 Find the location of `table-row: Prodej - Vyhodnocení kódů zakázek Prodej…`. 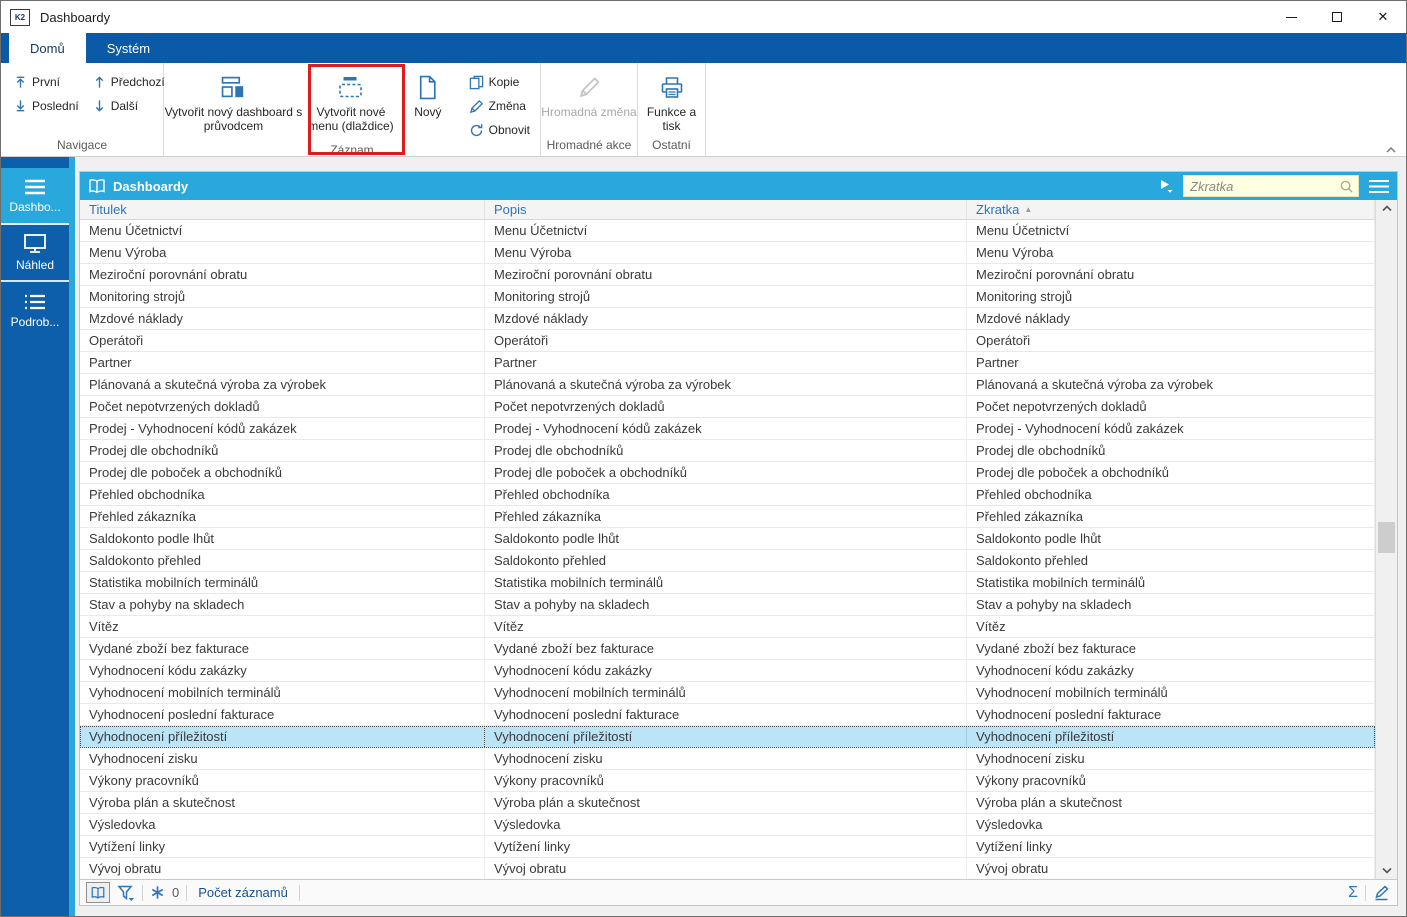

table-row: Prodej - Vyhodnocení kódů zakázek Prodej… is located at coordinates (727, 429).